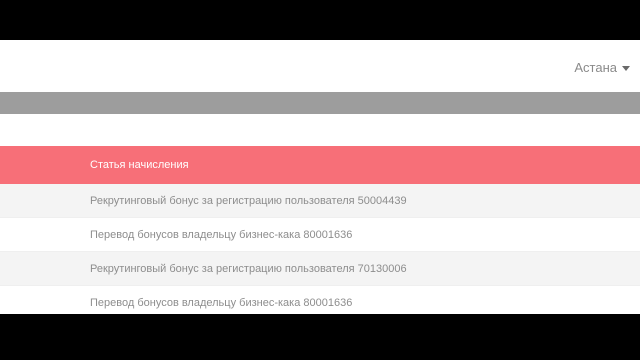 This screenshot has height=360, width=640. Describe the element at coordinates (595, 67) in the screenshot. I see `city-dropdown-label: Астана` at that location.